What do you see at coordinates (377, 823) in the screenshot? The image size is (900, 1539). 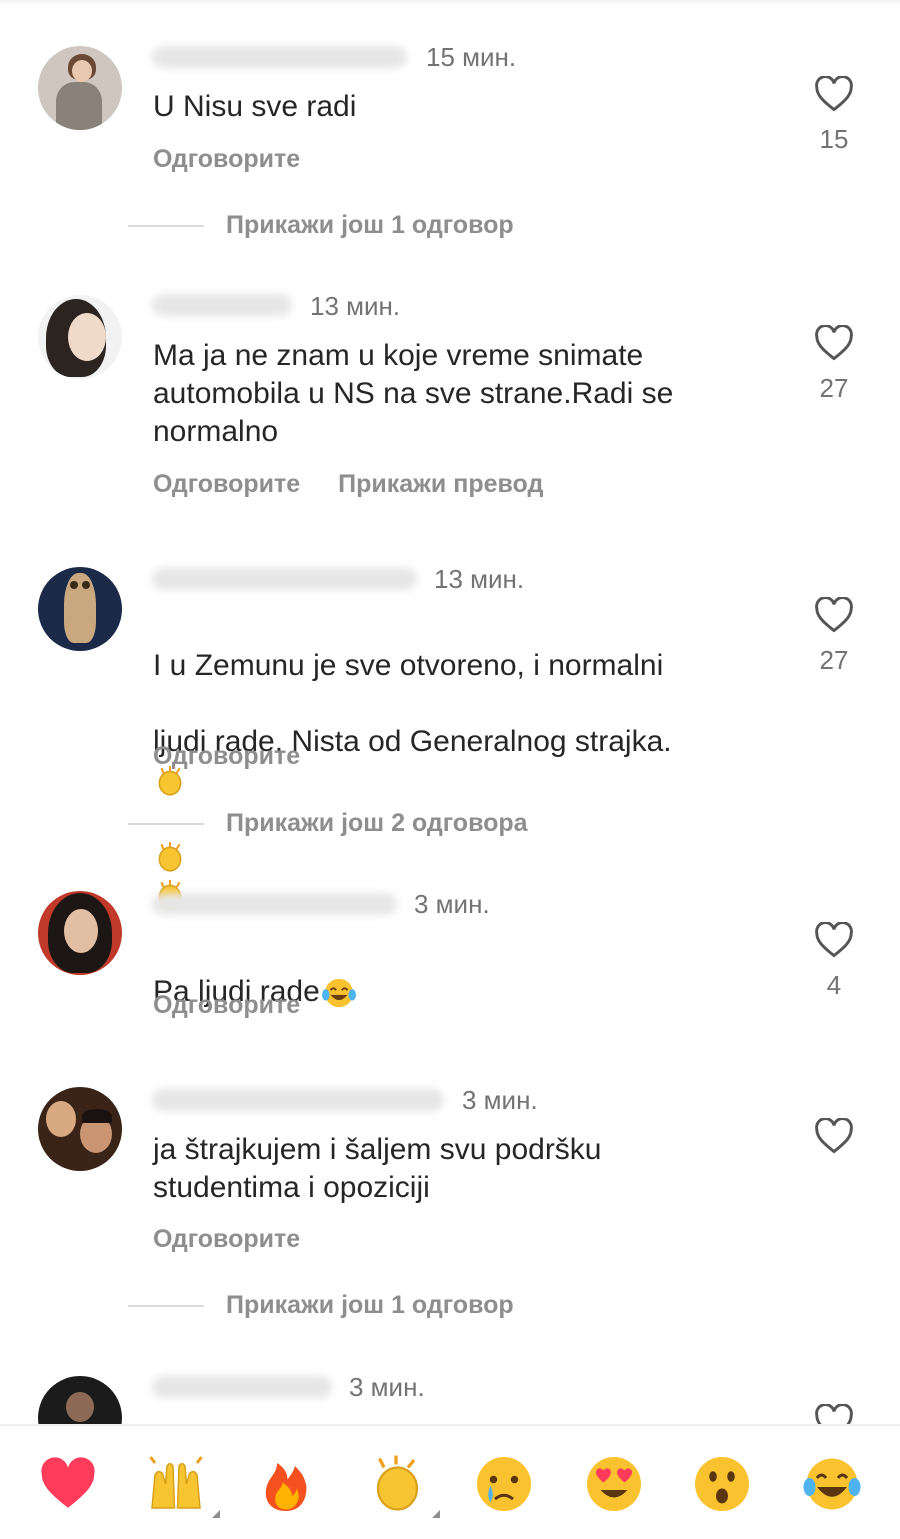 I see `view-replies-label: Прикажи још 2 одговора` at bounding box center [377, 823].